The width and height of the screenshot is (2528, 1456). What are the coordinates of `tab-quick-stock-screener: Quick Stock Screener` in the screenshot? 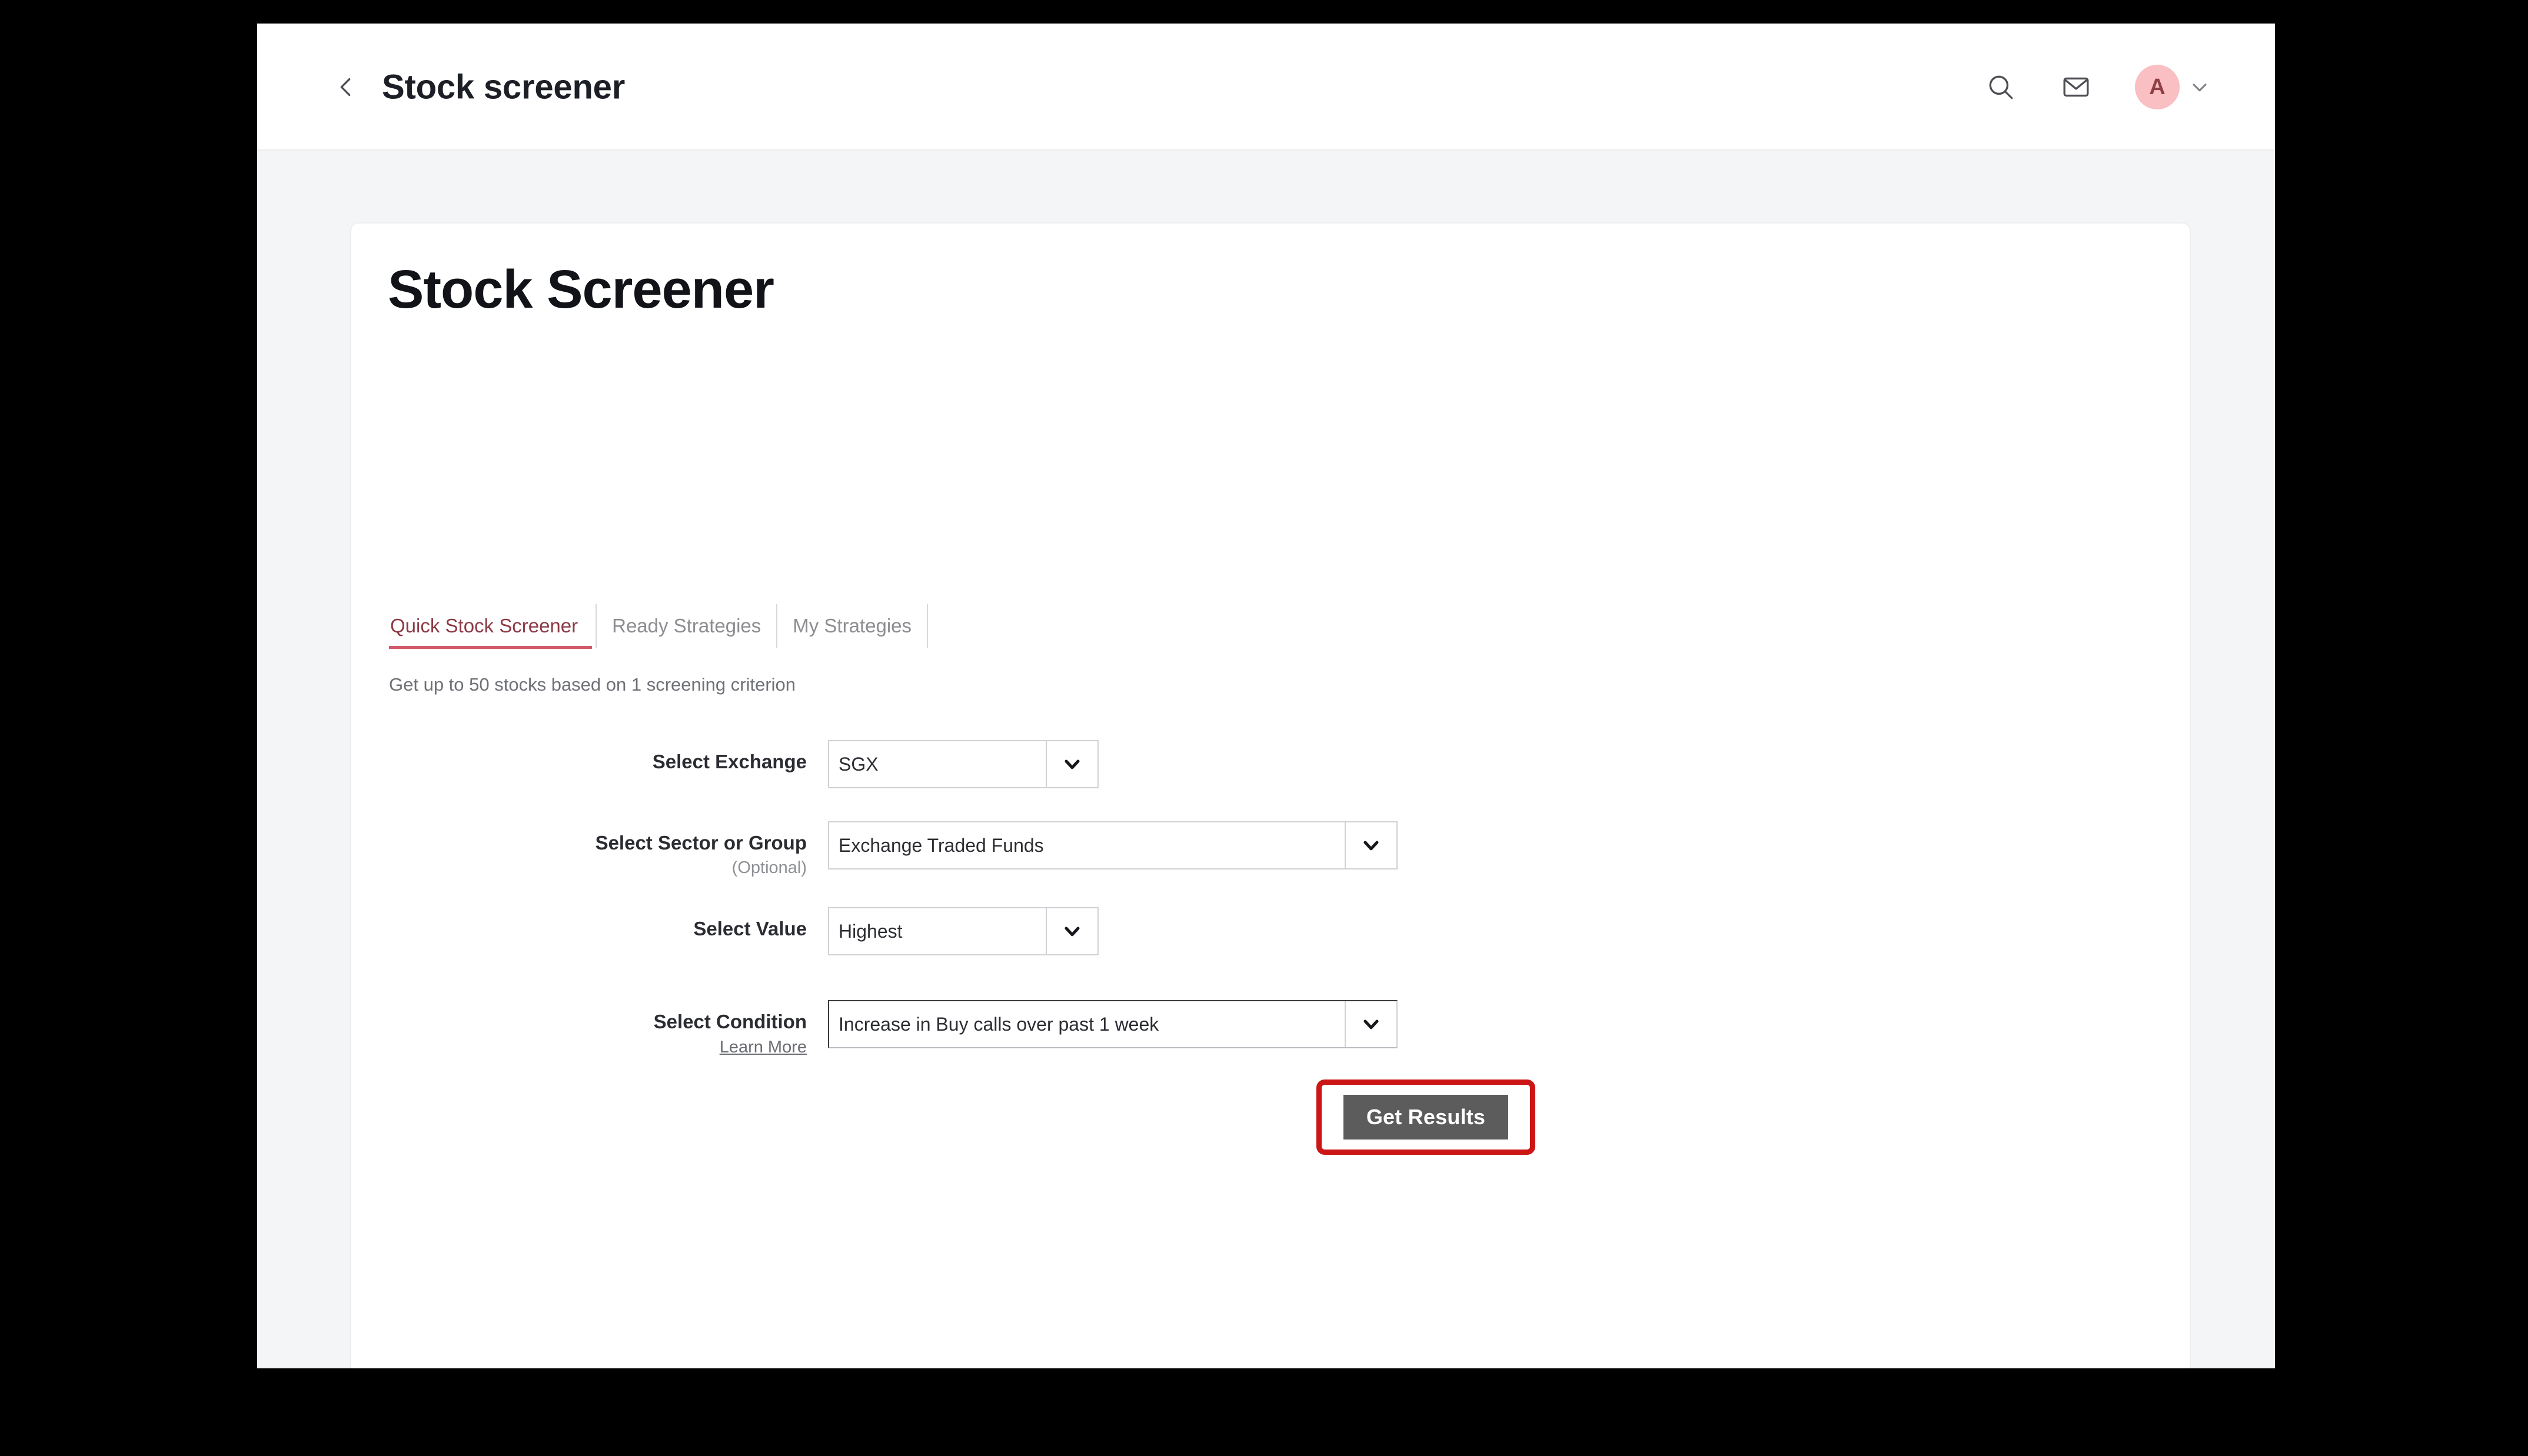 It's located at (493, 626).